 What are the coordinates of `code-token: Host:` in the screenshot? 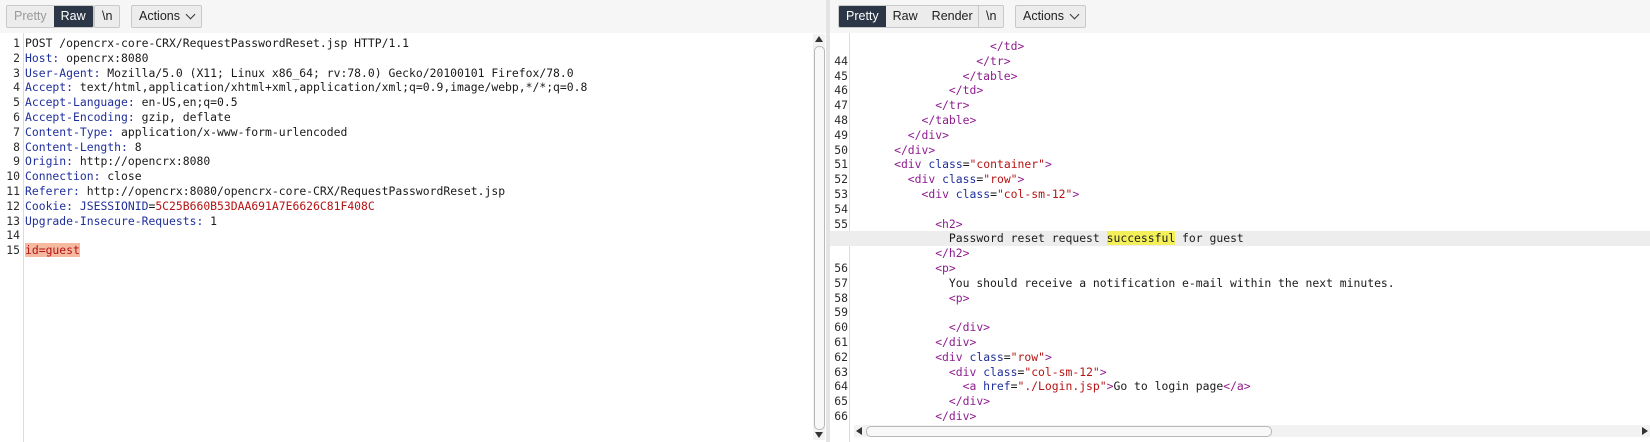 It's located at (42, 57).